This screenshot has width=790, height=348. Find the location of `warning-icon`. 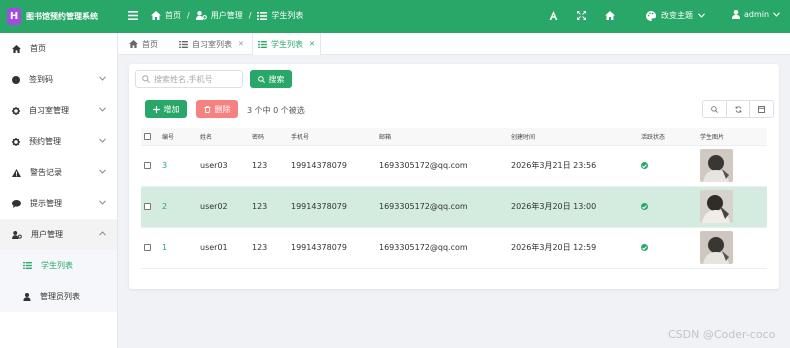

warning-icon is located at coordinates (16, 172).